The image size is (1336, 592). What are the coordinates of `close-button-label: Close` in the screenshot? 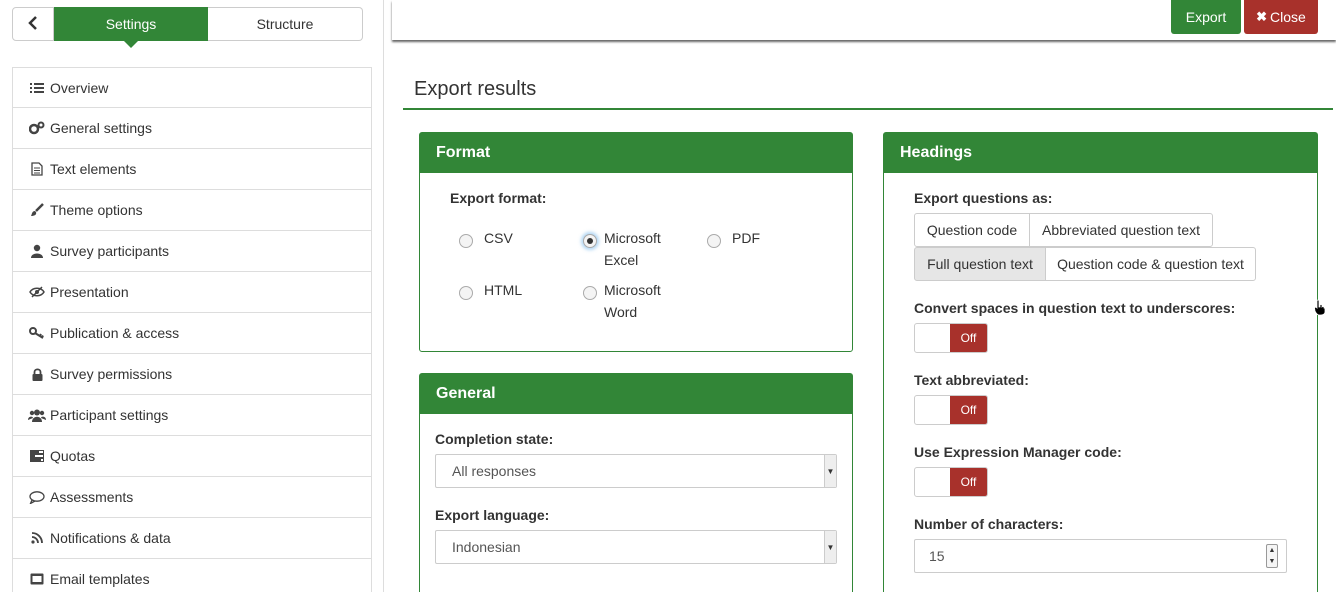 It's located at (1288, 17).